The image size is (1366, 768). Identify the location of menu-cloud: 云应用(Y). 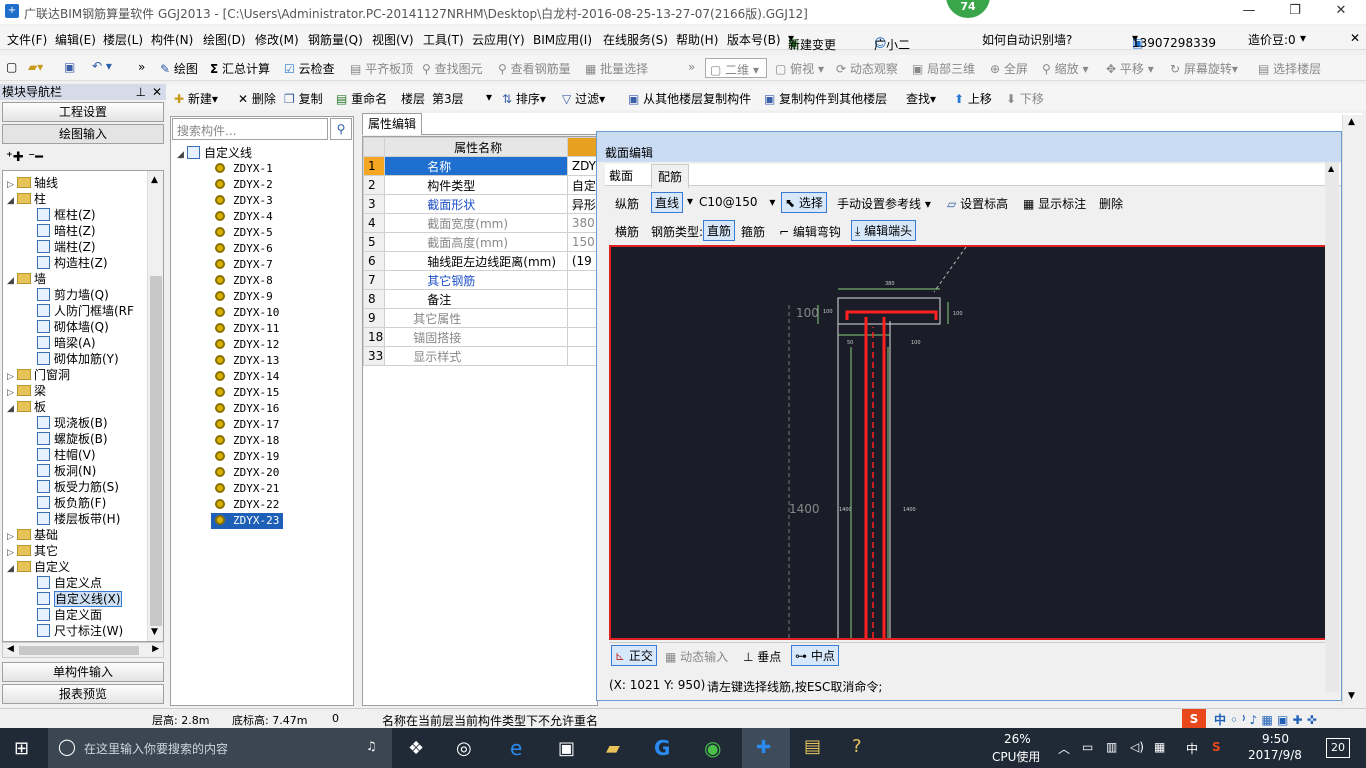
(498, 39).